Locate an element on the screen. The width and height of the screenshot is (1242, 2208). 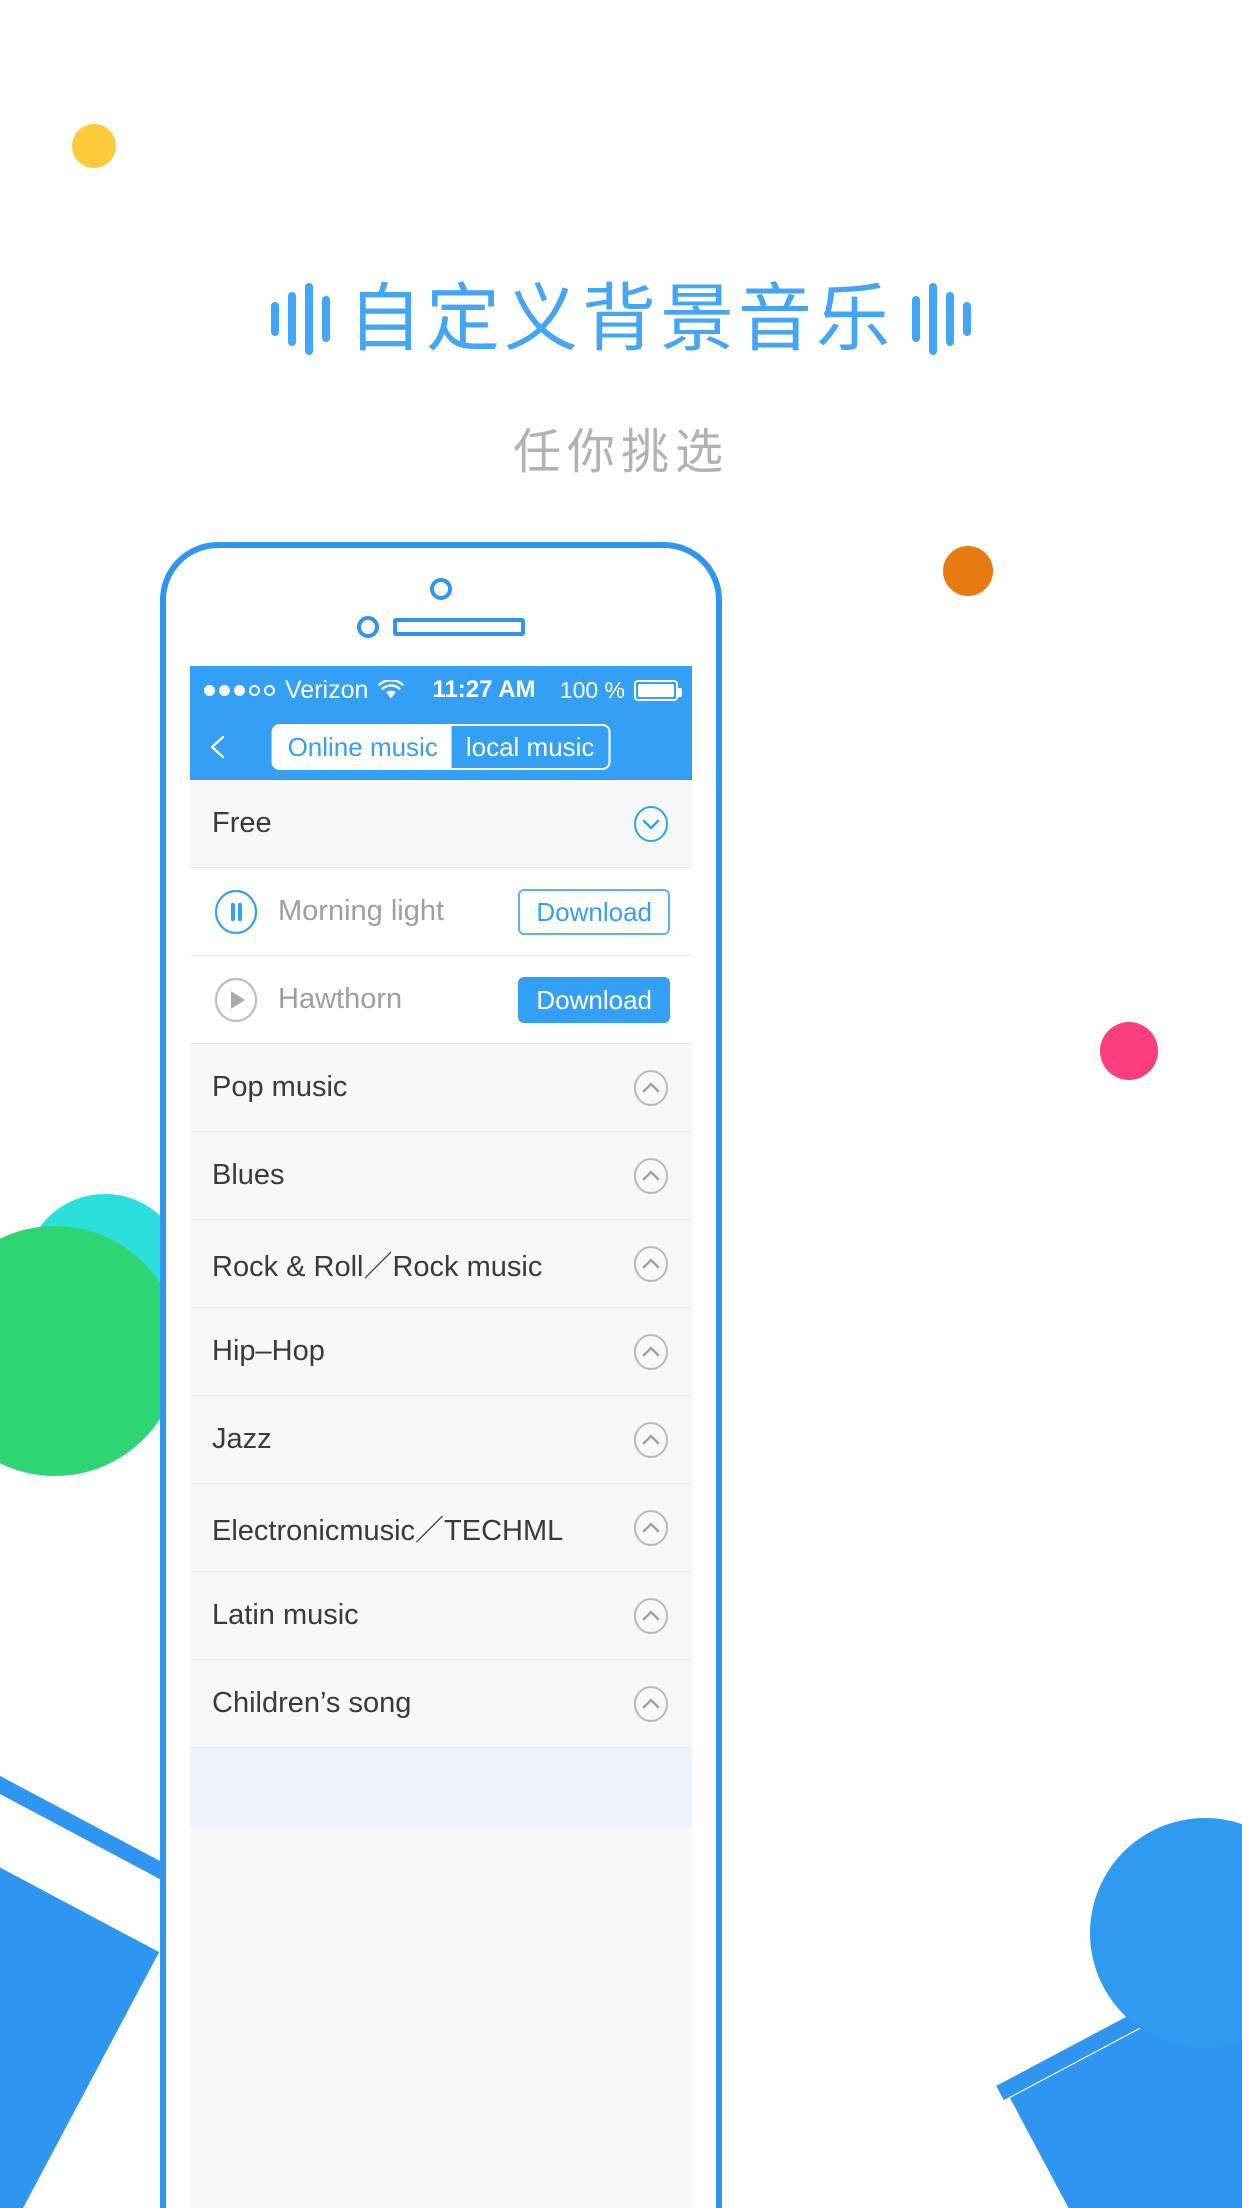
waveform-icon-left is located at coordinates (300, 319).